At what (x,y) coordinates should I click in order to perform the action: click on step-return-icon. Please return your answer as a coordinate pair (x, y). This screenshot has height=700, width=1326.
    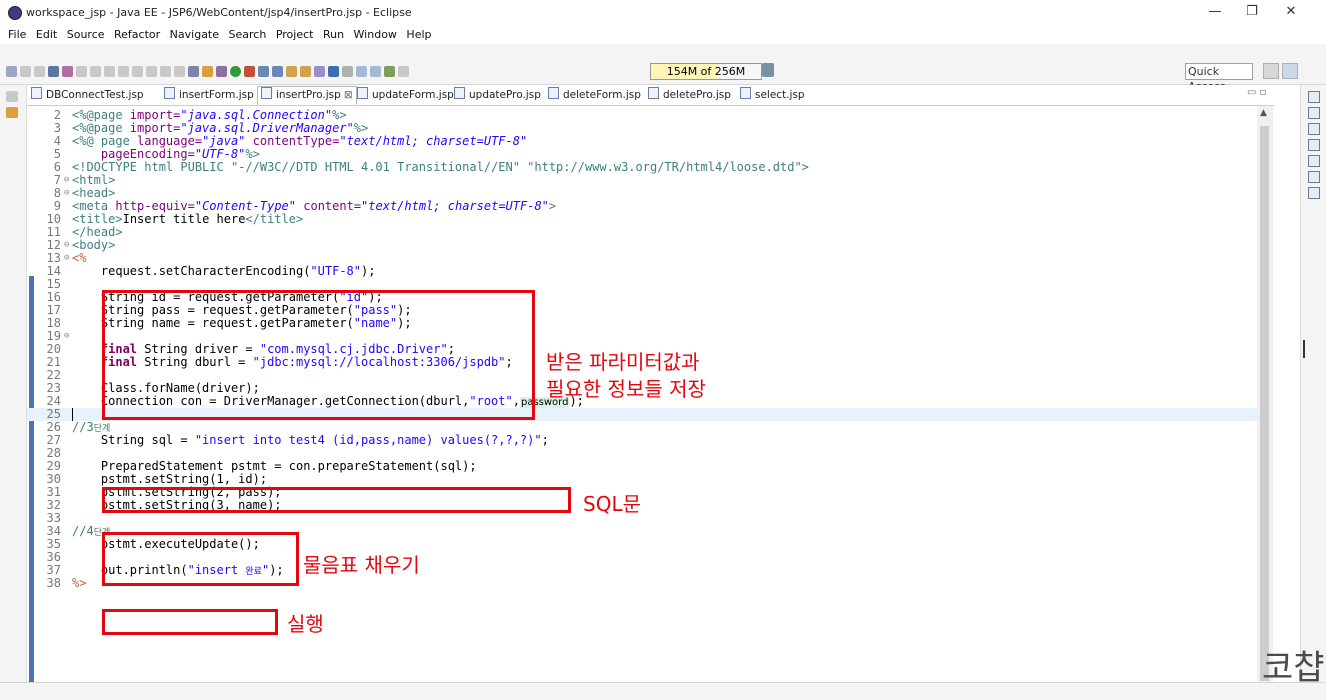
    Looking at the image, I should click on (165, 71).